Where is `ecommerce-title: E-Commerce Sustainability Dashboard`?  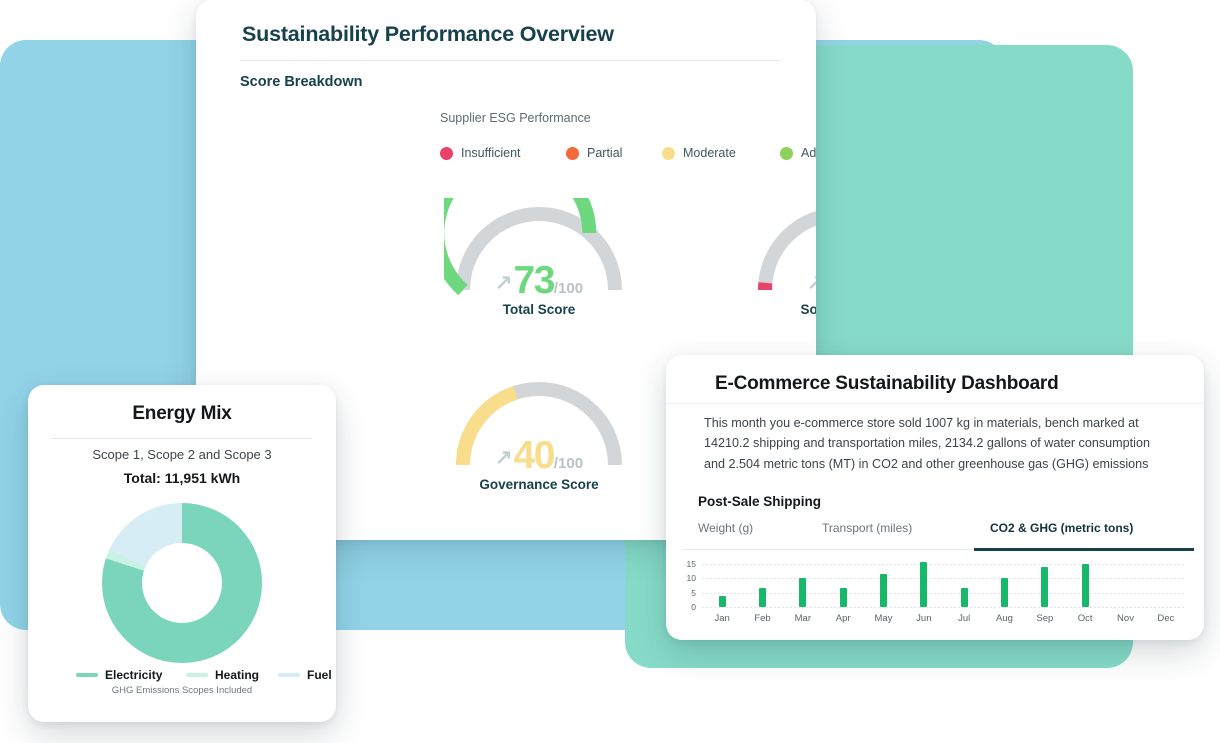
ecommerce-title: E-Commerce Sustainability Dashboard is located at coordinates (887, 383).